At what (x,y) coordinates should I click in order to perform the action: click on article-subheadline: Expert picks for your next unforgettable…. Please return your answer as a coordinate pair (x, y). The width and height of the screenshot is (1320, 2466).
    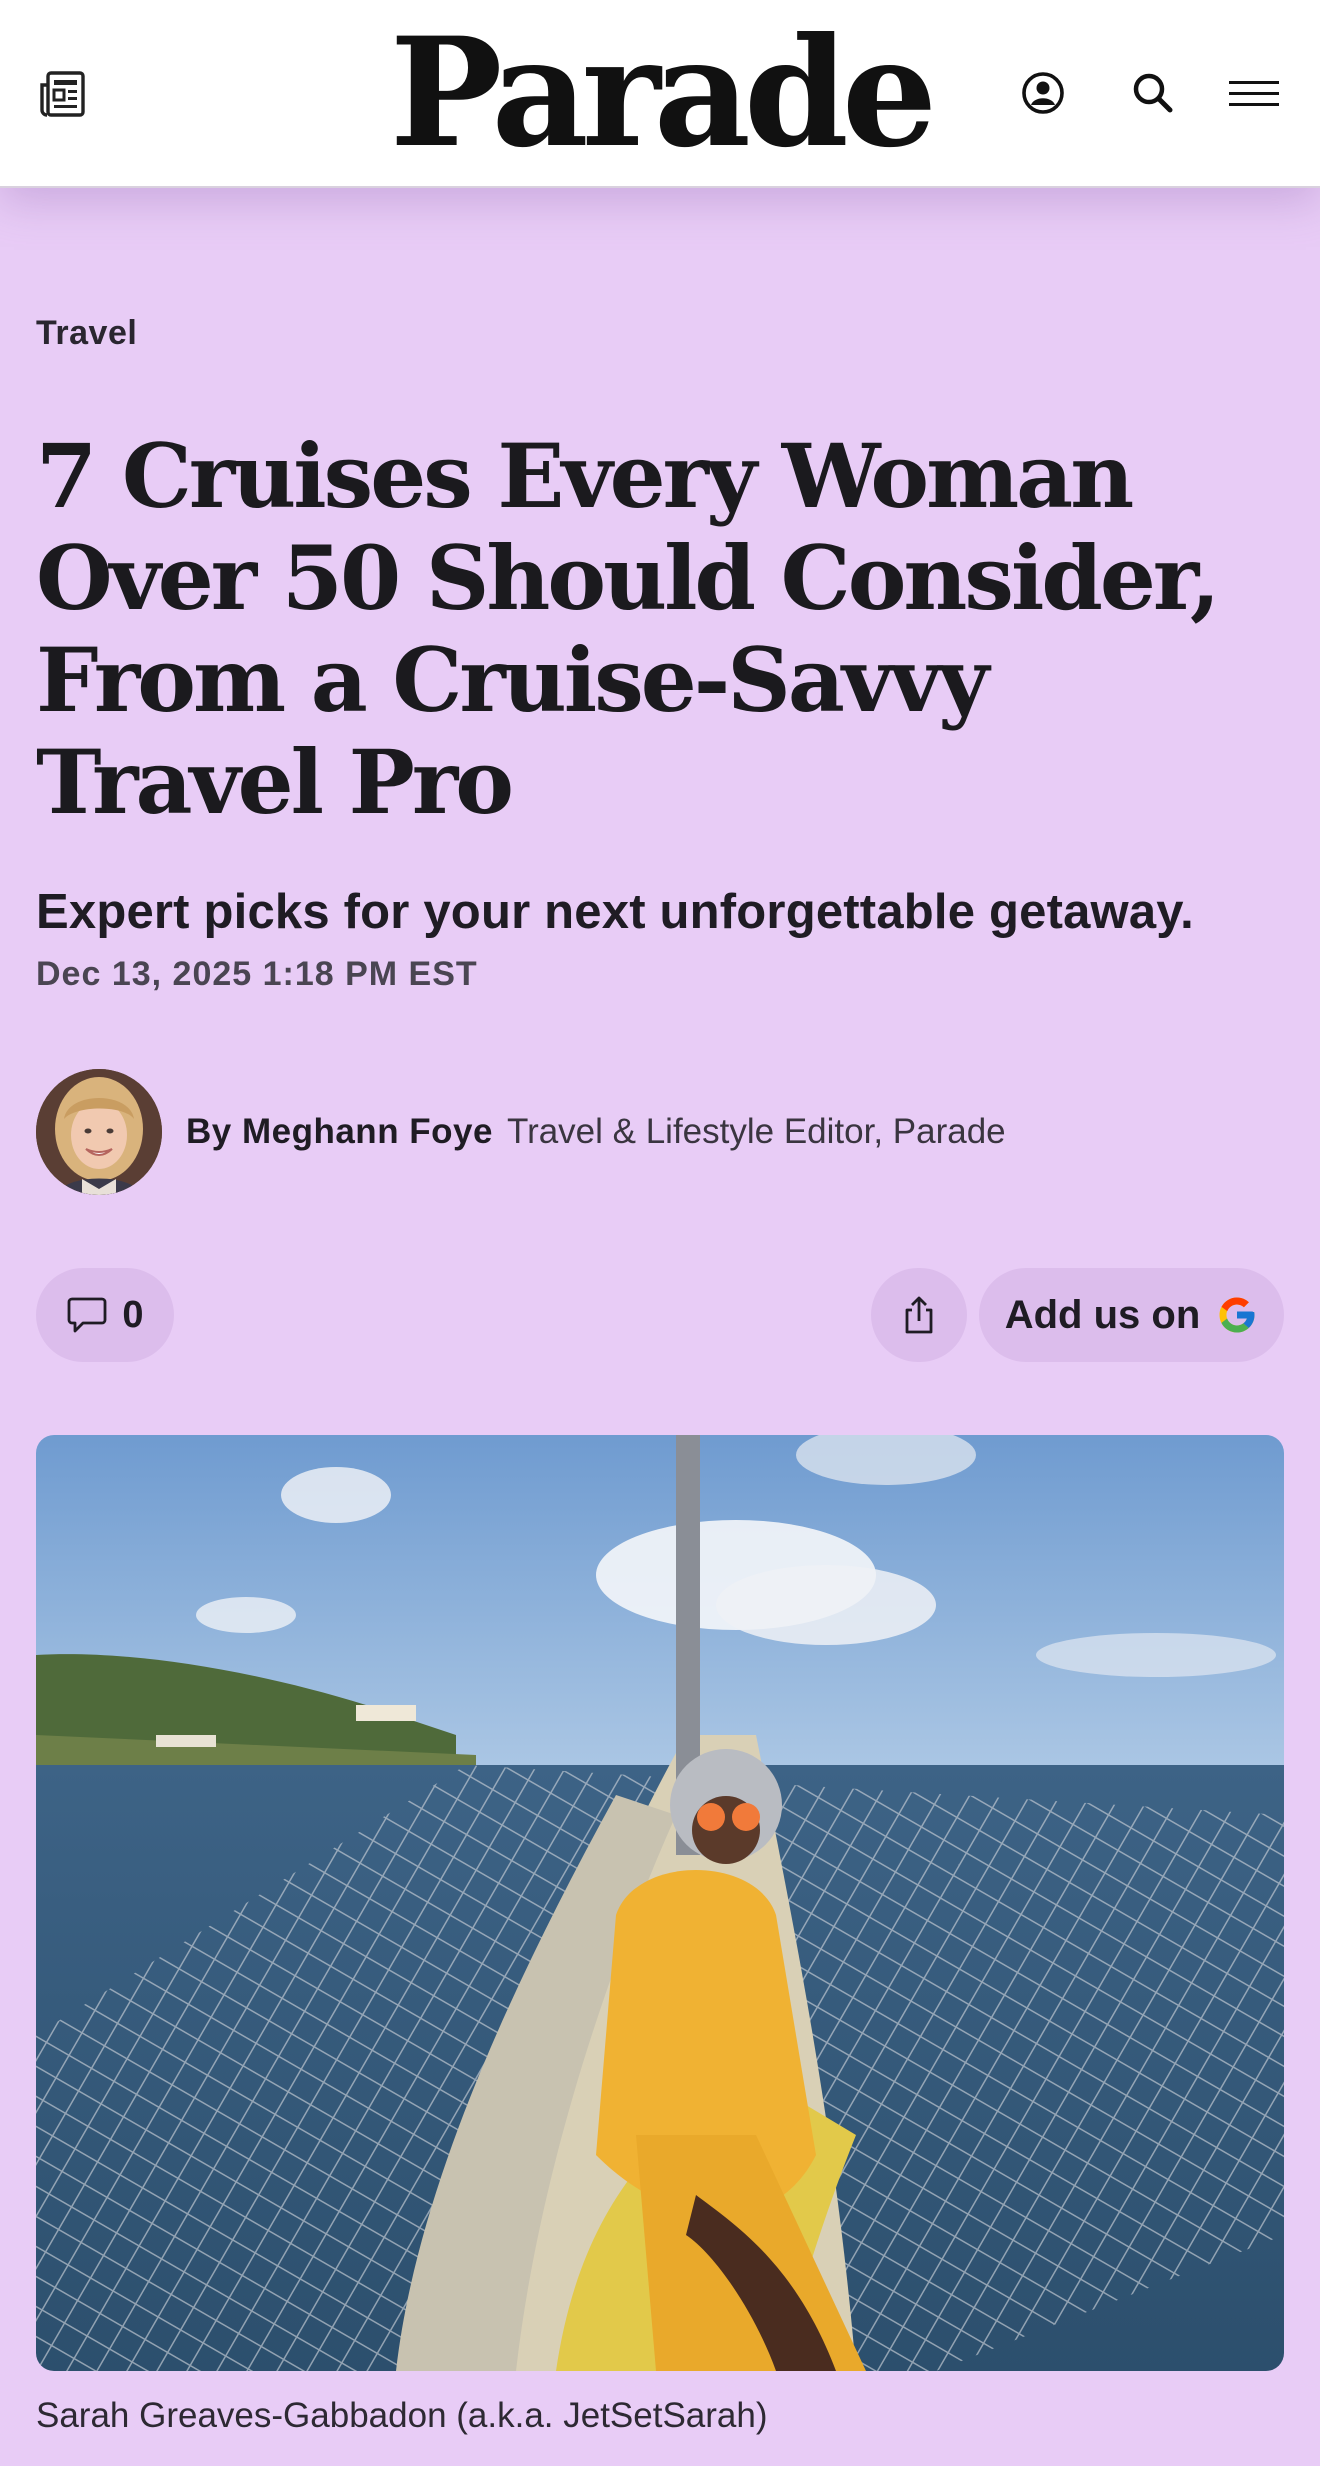
    Looking at the image, I should click on (615, 912).